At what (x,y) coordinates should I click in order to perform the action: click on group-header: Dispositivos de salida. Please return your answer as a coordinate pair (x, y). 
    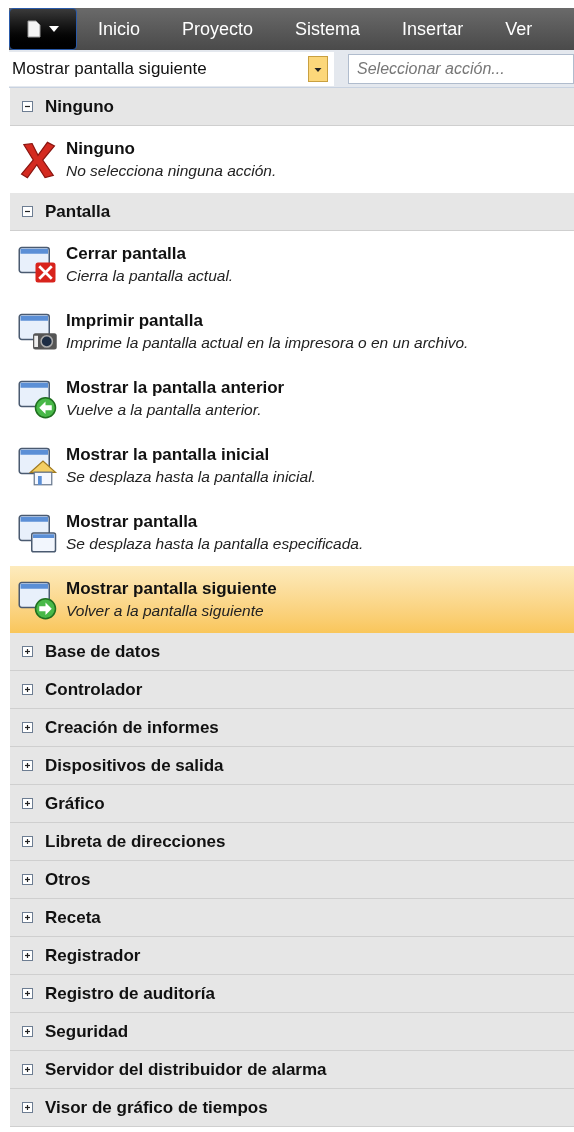
    Looking at the image, I should click on (292, 766).